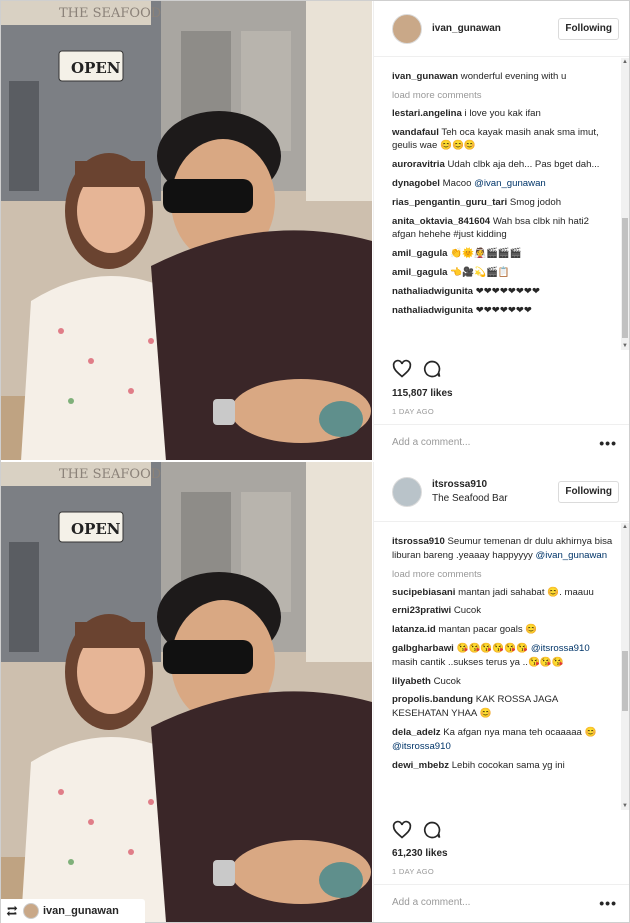  I want to click on comment-text: i love you kak ifan, so click(502, 113).